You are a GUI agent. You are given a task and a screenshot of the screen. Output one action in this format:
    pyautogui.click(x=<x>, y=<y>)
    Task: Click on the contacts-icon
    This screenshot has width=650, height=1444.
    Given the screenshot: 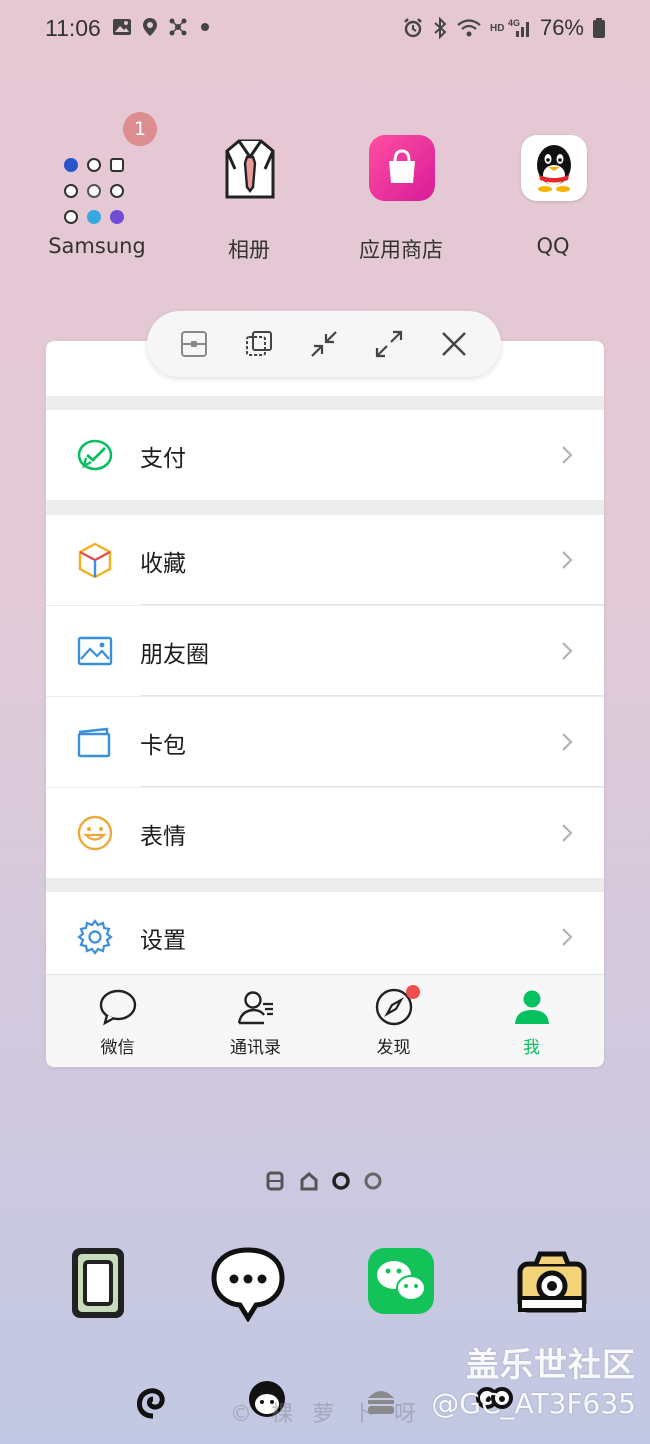 What is the action you would take?
    pyautogui.click(x=255, y=1008)
    